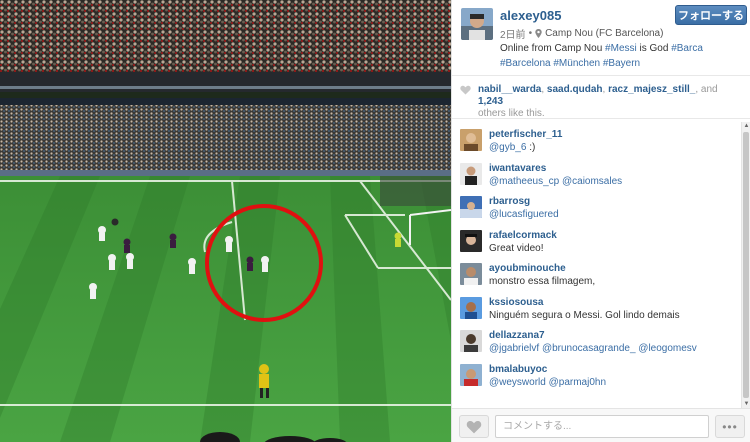 The image size is (750, 442). I want to click on hashtag-messi: #Messi, so click(621, 48).